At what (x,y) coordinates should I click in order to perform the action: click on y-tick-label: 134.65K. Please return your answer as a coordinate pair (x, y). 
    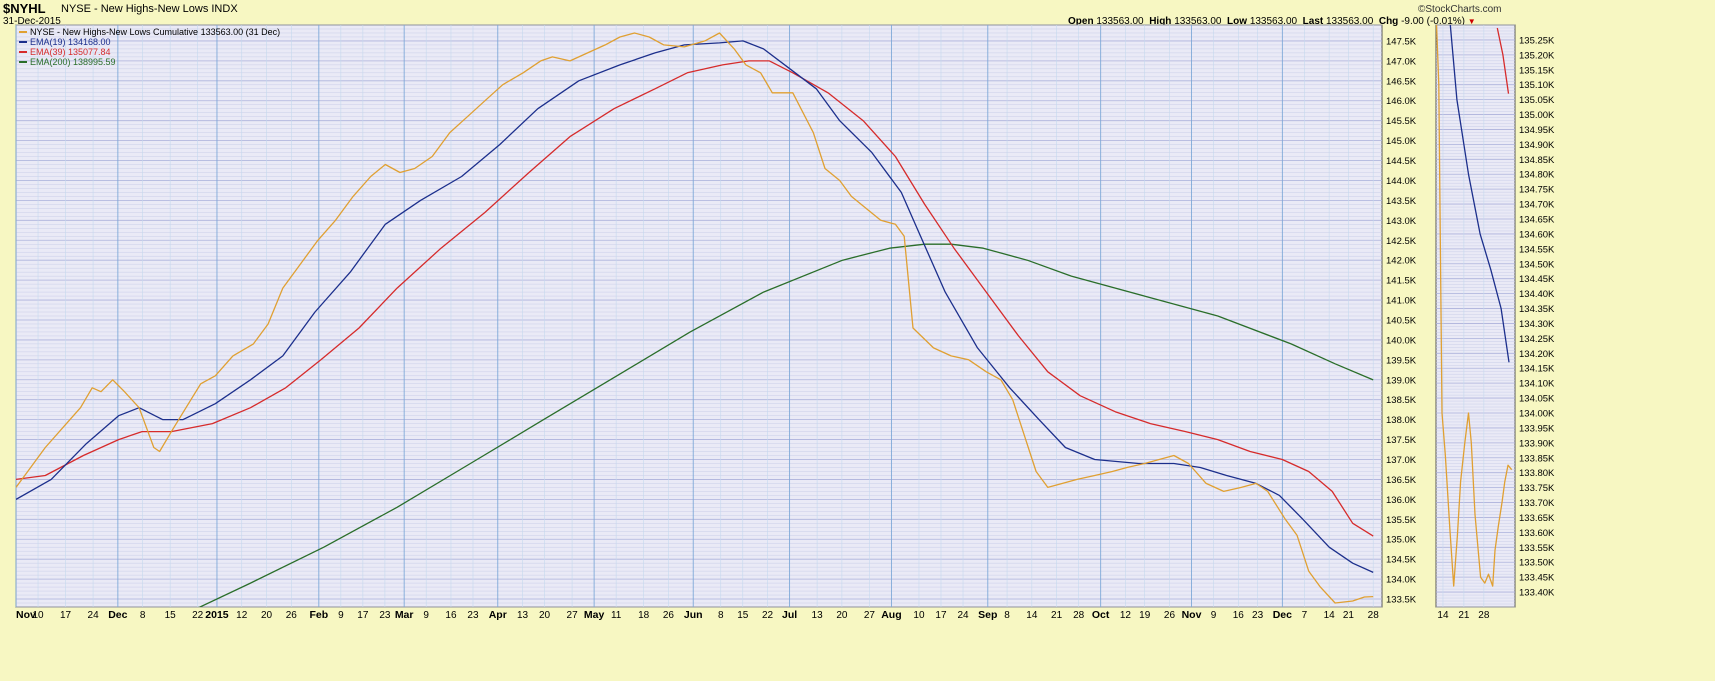
    Looking at the image, I should click on (1537, 220).